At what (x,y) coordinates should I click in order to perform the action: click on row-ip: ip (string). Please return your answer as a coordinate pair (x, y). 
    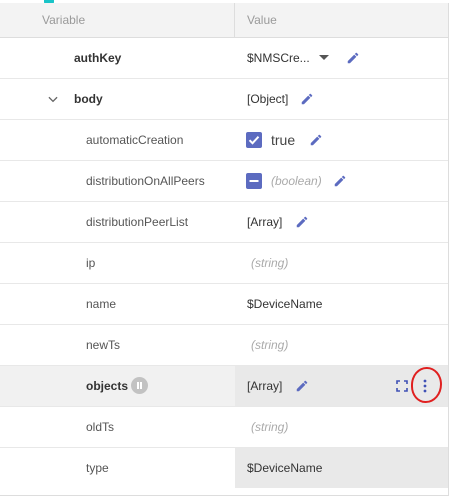
    Looking at the image, I should click on (224, 263).